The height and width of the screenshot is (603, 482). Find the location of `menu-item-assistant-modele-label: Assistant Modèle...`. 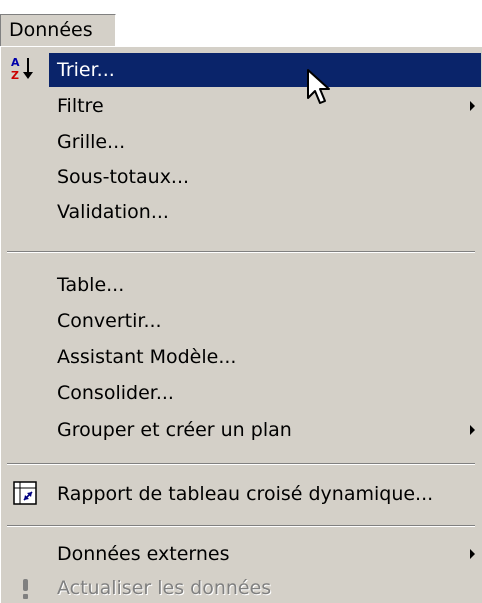

menu-item-assistant-modele-label: Assistant Modèle... is located at coordinates (147, 357).